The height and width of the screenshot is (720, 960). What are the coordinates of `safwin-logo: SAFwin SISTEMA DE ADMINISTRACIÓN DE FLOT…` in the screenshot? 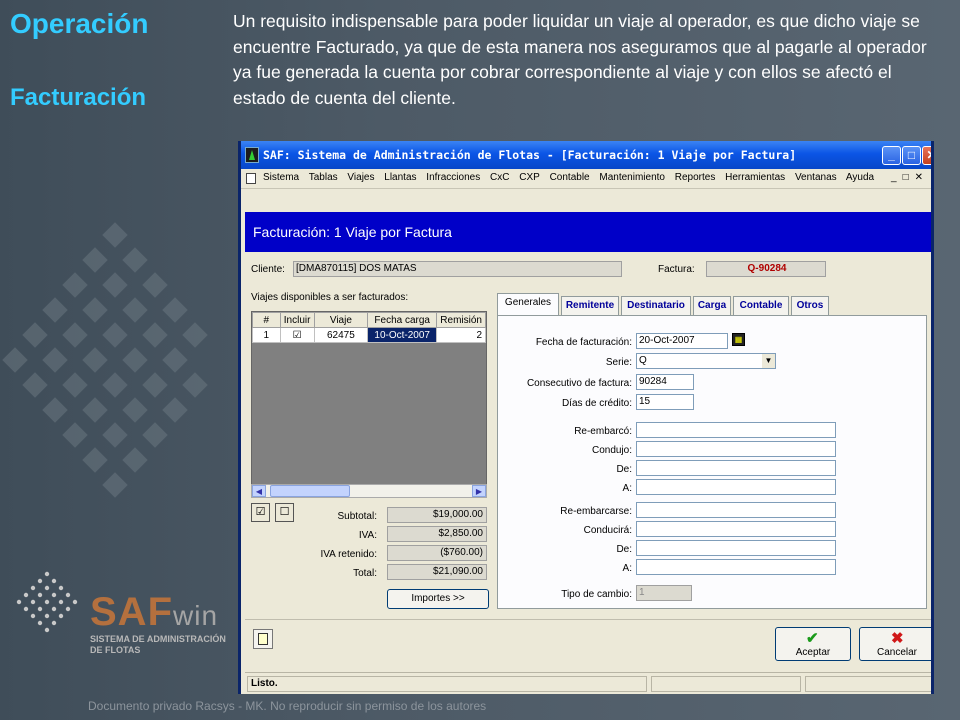 It's located at (120, 610).